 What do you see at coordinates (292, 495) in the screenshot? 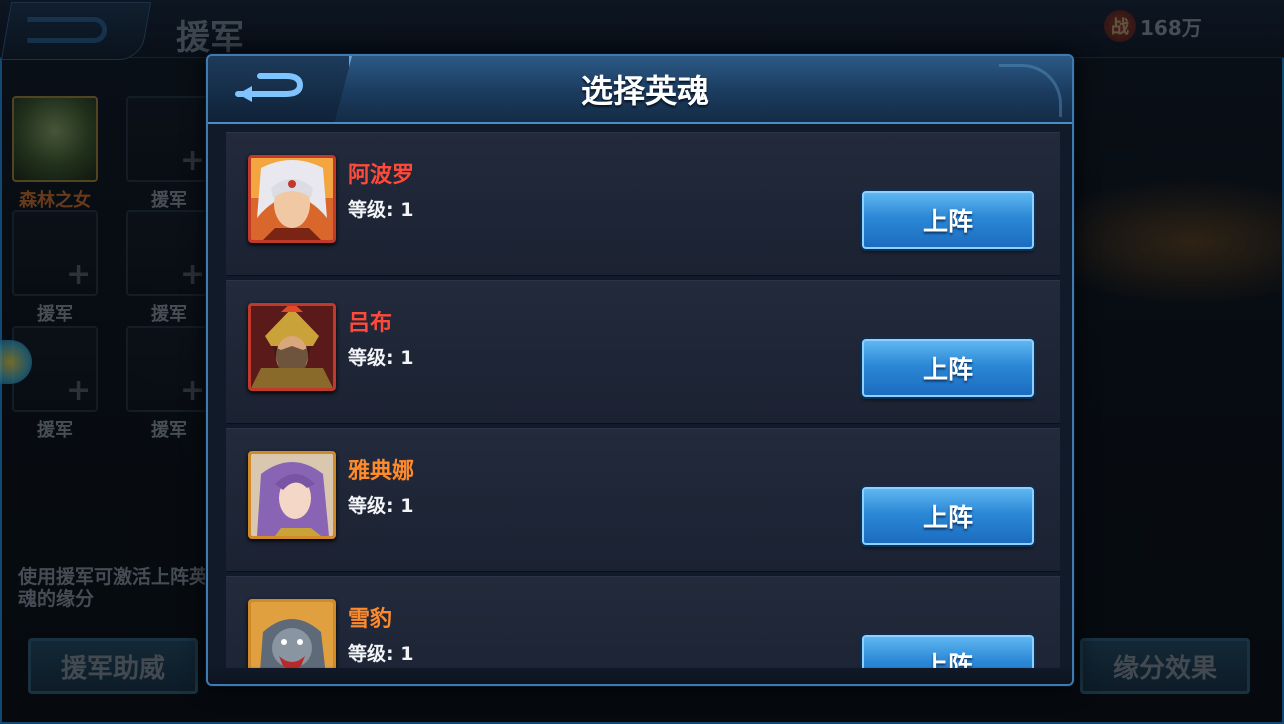
I see `athena-portrait` at bounding box center [292, 495].